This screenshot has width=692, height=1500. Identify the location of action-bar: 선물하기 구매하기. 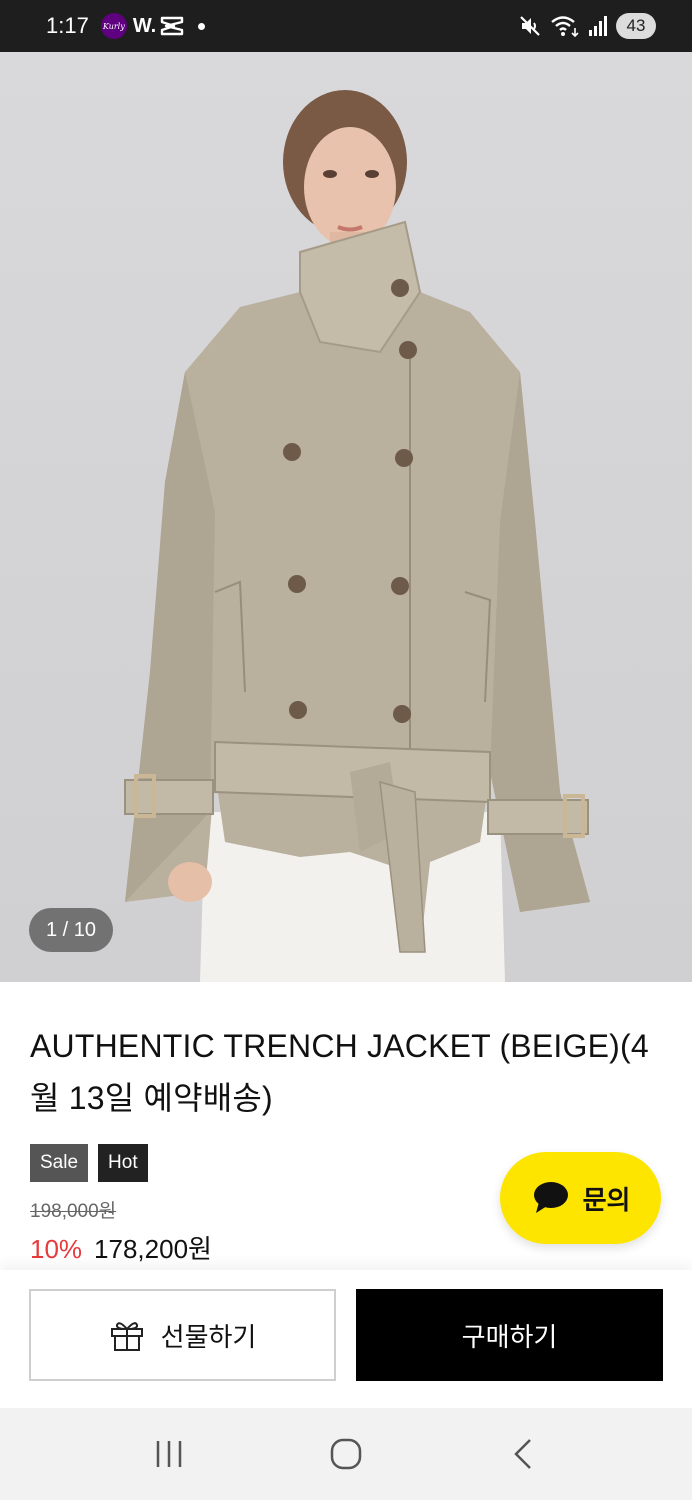
(346, 1339).